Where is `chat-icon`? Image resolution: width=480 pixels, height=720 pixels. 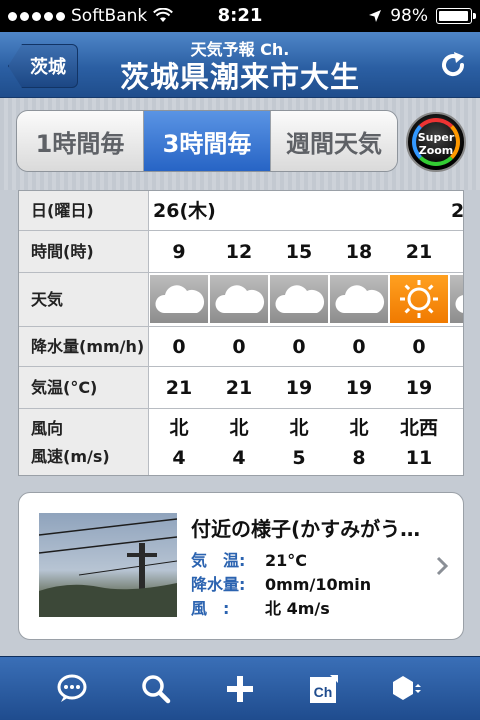
chat-icon is located at coordinates (72, 689).